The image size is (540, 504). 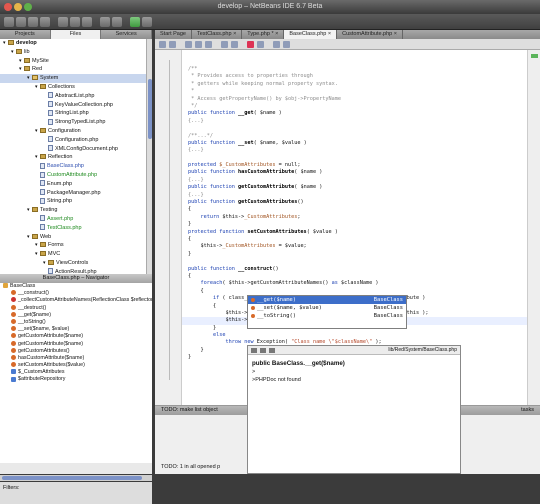 I want to click on tree-item: TestClass.php, so click(x=73, y=228).